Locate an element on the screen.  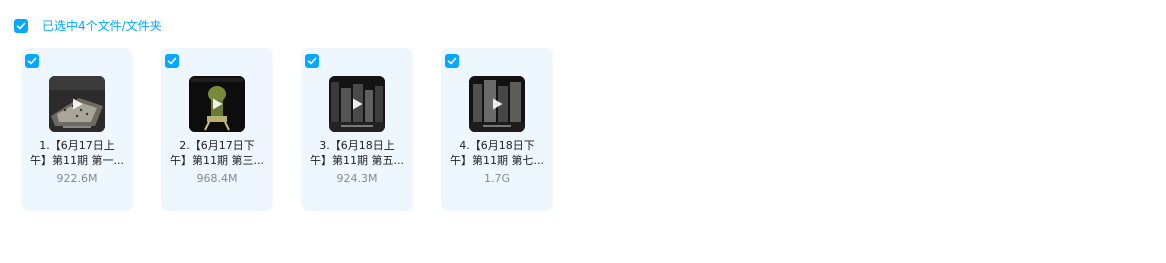
file-name-line: 4.【6月18日下 is located at coordinates (497, 145).